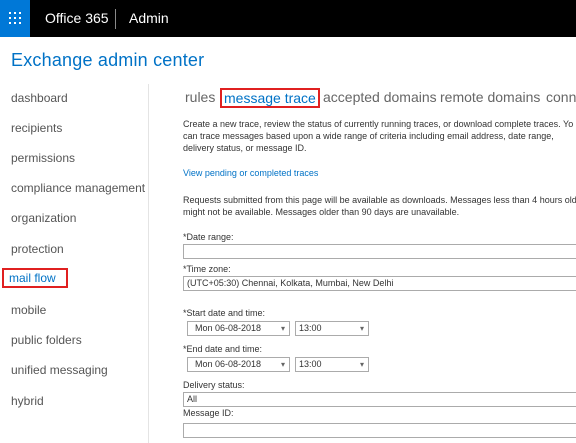 The width and height of the screenshot is (576, 443). Describe the element at coordinates (34, 249) in the screenshot. I see `nav-item-protection: protection` at that location.